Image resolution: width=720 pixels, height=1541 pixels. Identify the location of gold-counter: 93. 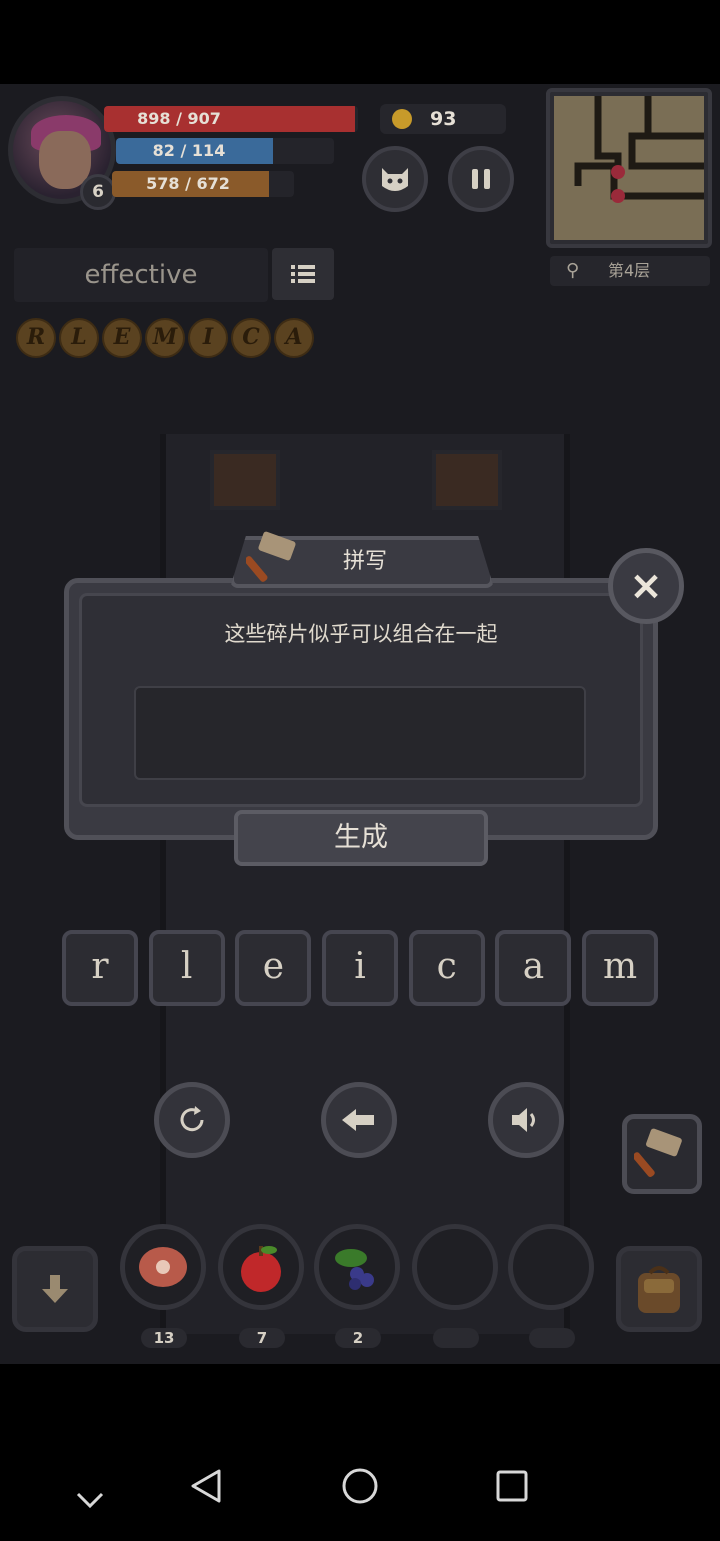
(443, 119).